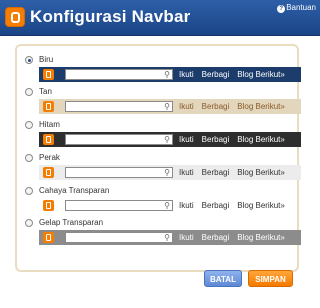 The width and height of the screenshot is (320, 308). What do you see at coordinates (45, 91) in the screenshot?
I see `option-label: Tan` at bounding box center [45, 91].